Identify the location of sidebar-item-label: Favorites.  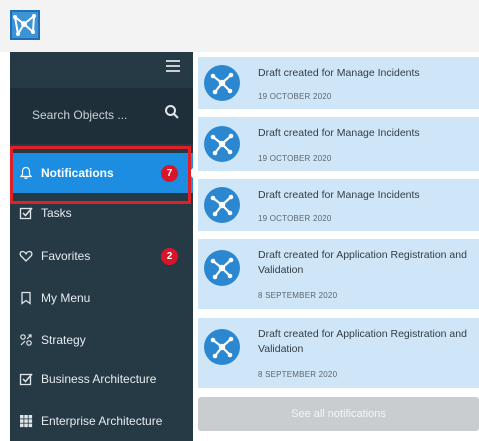
(66, 256).